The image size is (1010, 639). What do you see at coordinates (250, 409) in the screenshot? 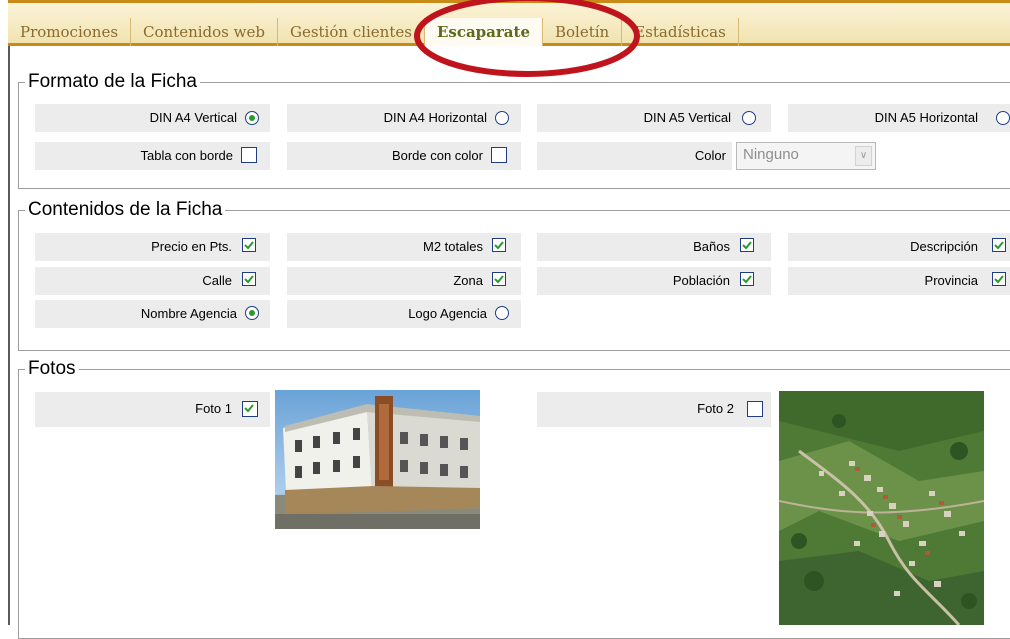
I see `foto1-checkbox` at bounding box center [250, 409].